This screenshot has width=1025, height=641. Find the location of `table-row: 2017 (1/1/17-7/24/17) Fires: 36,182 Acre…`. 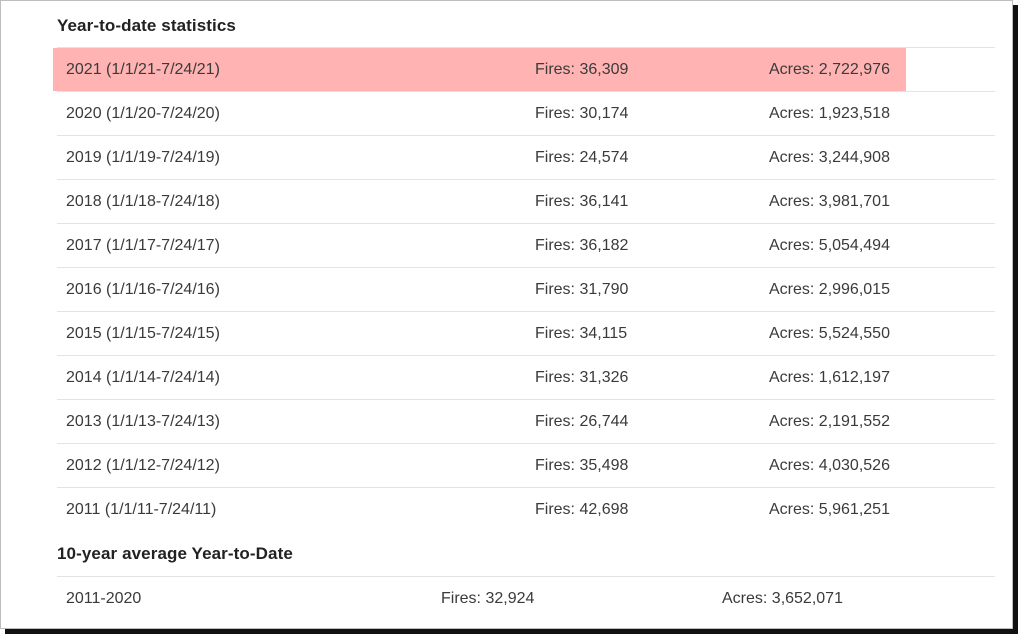

table-row: 2017 (1/1/17-7/24/17) Fires: 36,182 Acre… is located at coordinates (526, 245).